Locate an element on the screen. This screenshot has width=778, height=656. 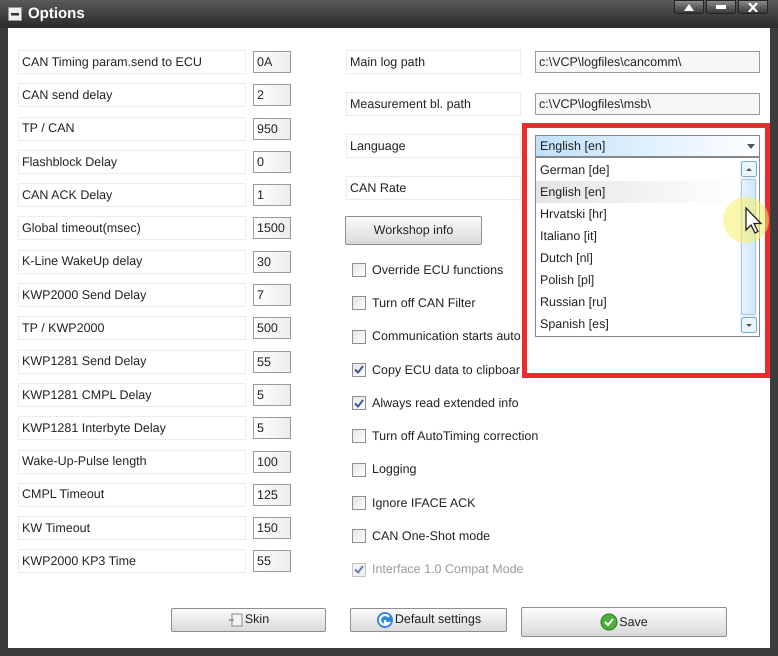
field-label: CAN send delay is located at coordinates (132, 95).